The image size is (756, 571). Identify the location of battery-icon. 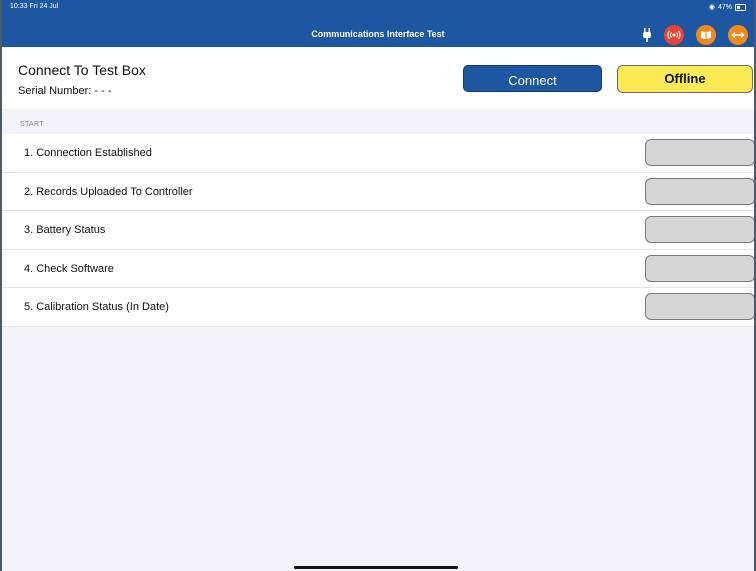
(740, 7).